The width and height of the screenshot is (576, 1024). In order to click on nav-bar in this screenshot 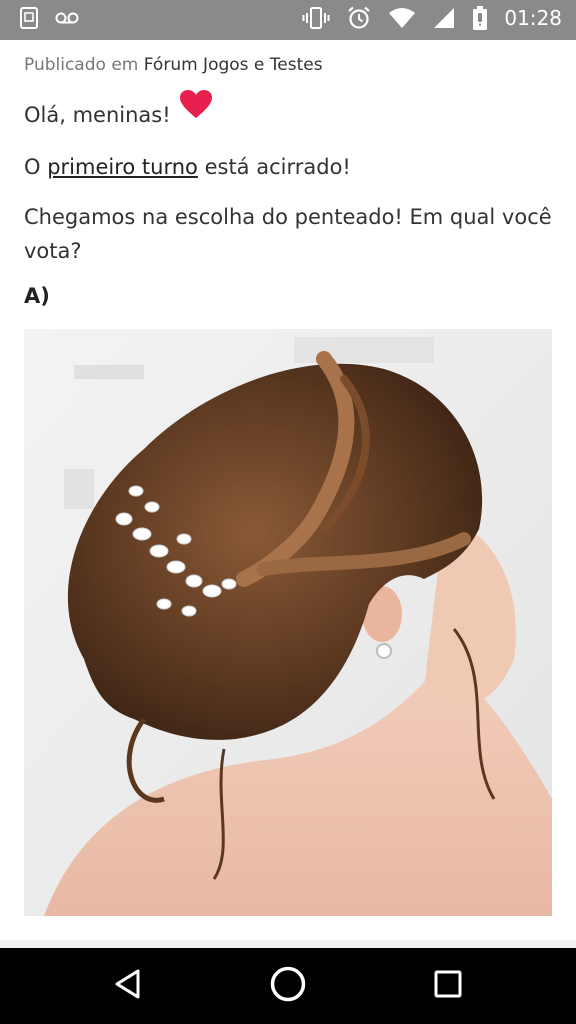, I will do `click(288, 986)`.